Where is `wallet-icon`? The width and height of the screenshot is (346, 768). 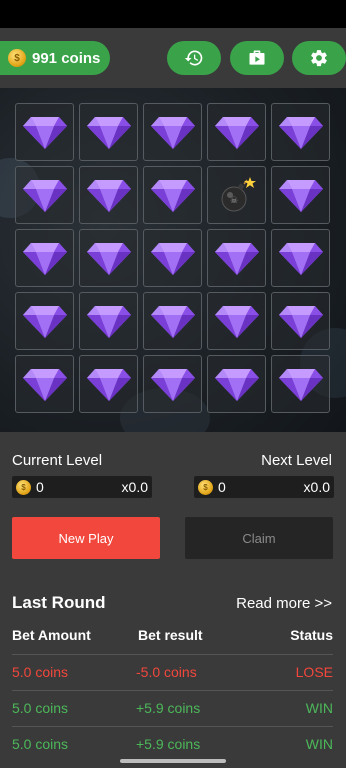
wallet-icon is located at coordinates (257, 57).